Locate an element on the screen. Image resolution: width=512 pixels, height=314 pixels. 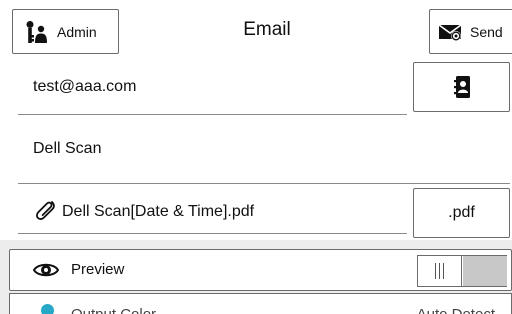
address-book-button is located at coordinates (461, 87).